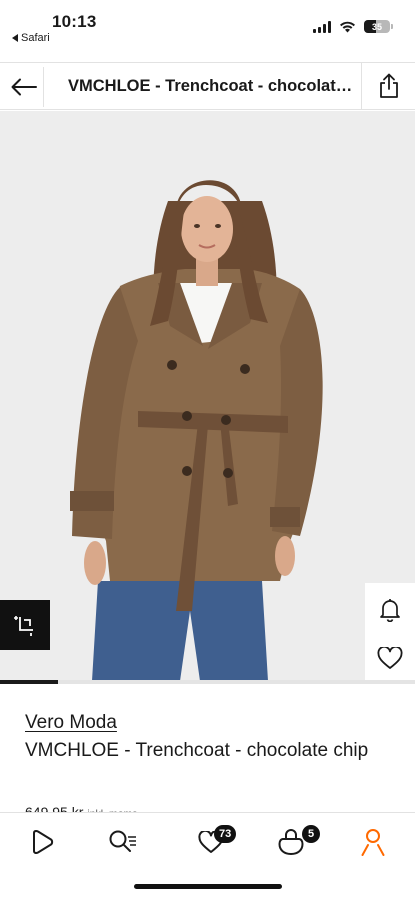 Image resolution: width=415 pixels, height=900 pixels. What do you see at coordinates (15, 38) in the screenshot?
I see `back-arrow-icon` at bounding box center [15, 38].